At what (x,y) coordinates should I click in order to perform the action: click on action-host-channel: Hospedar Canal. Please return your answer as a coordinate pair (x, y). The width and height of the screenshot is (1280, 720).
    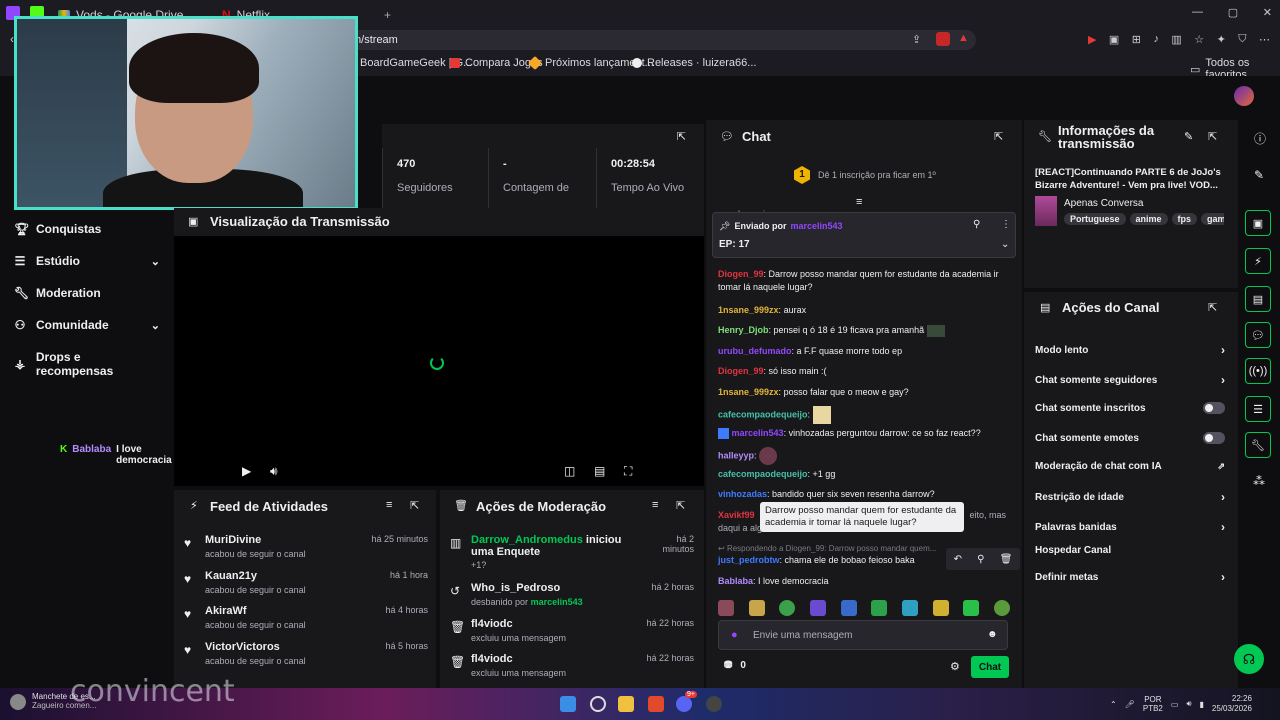
    Looking at the image, I should click on (1130, 550).